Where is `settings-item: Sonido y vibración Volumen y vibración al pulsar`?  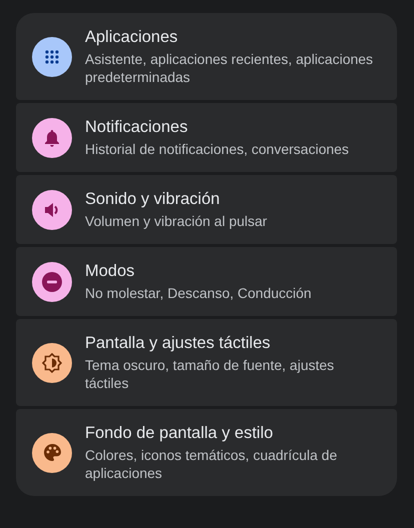 settings-item: Sonido y vibración Volumen y vibración al pulsar is located at coordinates (206, 209).